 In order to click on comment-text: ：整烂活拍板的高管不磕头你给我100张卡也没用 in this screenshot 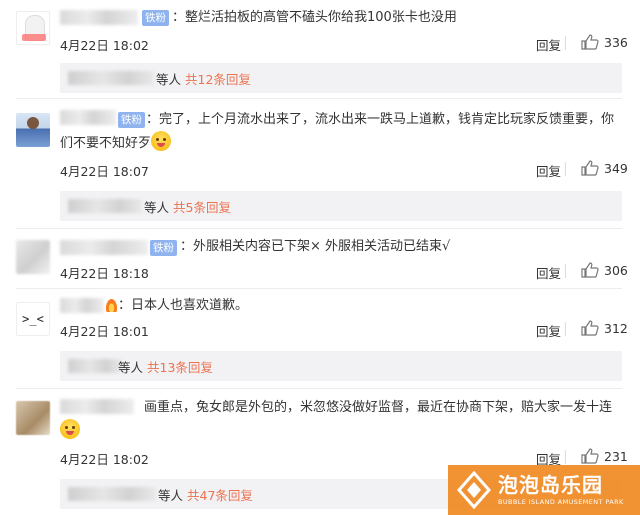, I will do `click(314, 17)`.